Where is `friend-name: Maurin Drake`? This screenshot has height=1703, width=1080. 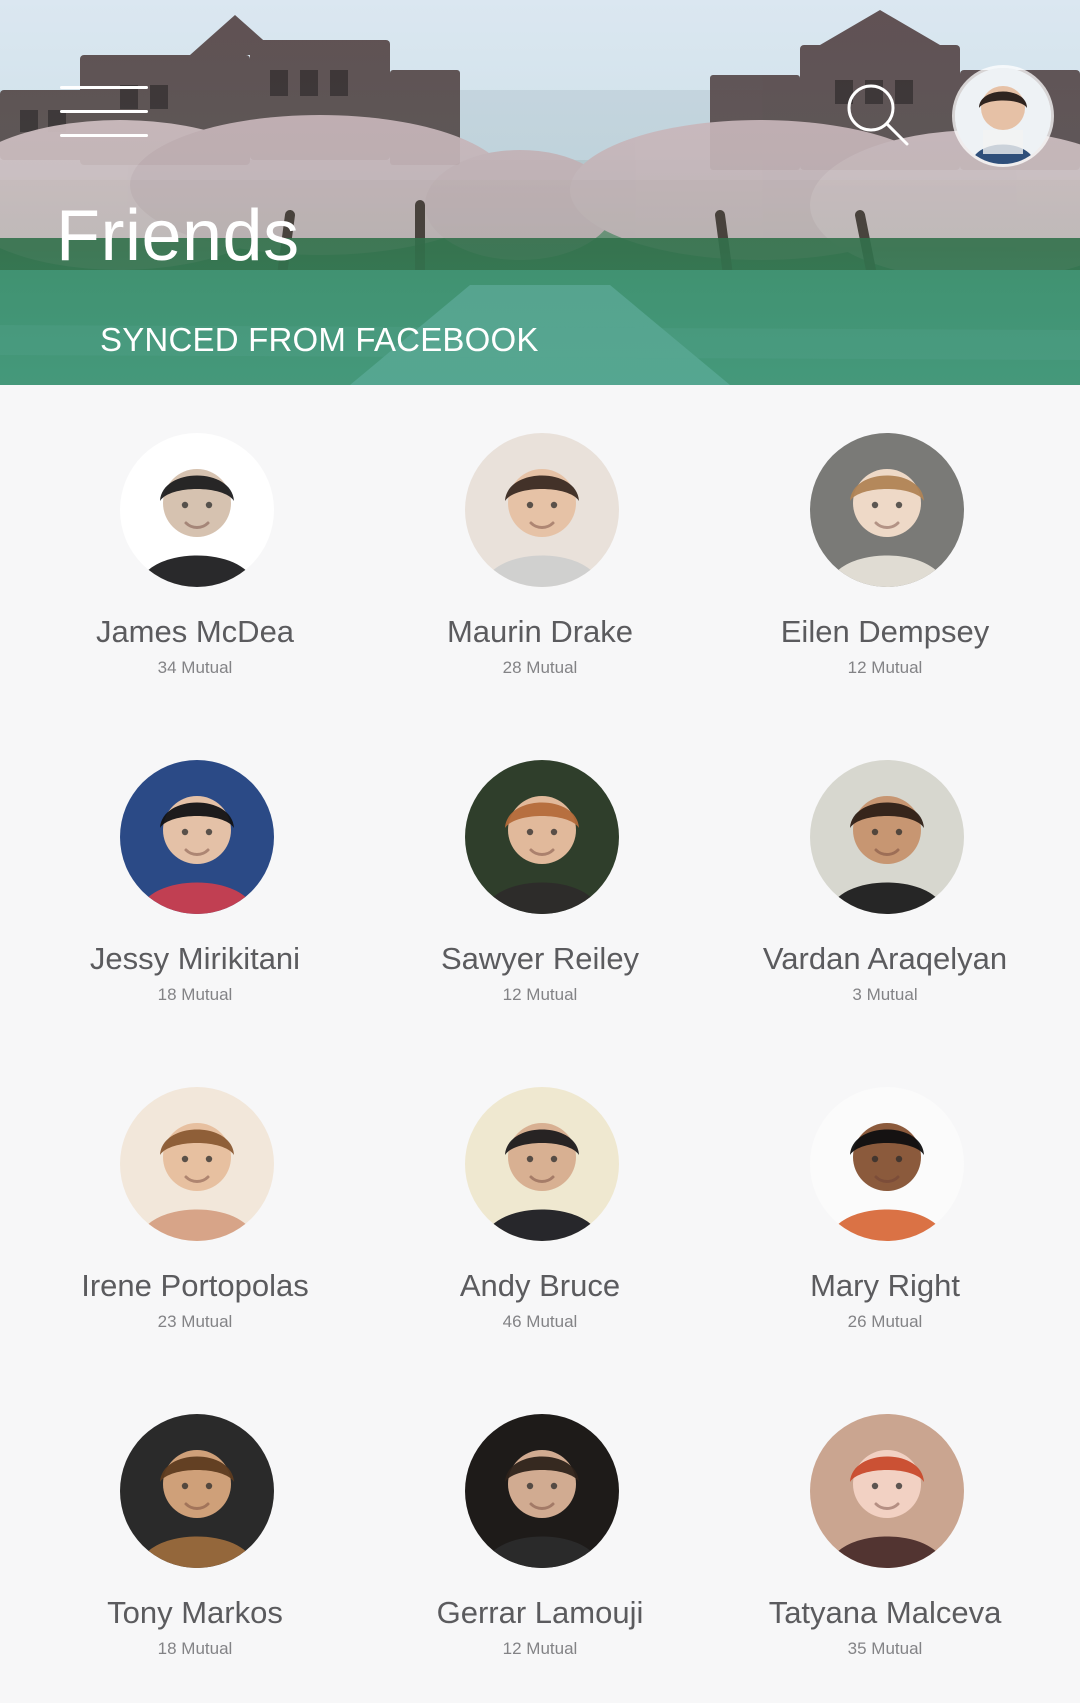 friend-name: Maurin Drake is located at coordinates (540, 631).